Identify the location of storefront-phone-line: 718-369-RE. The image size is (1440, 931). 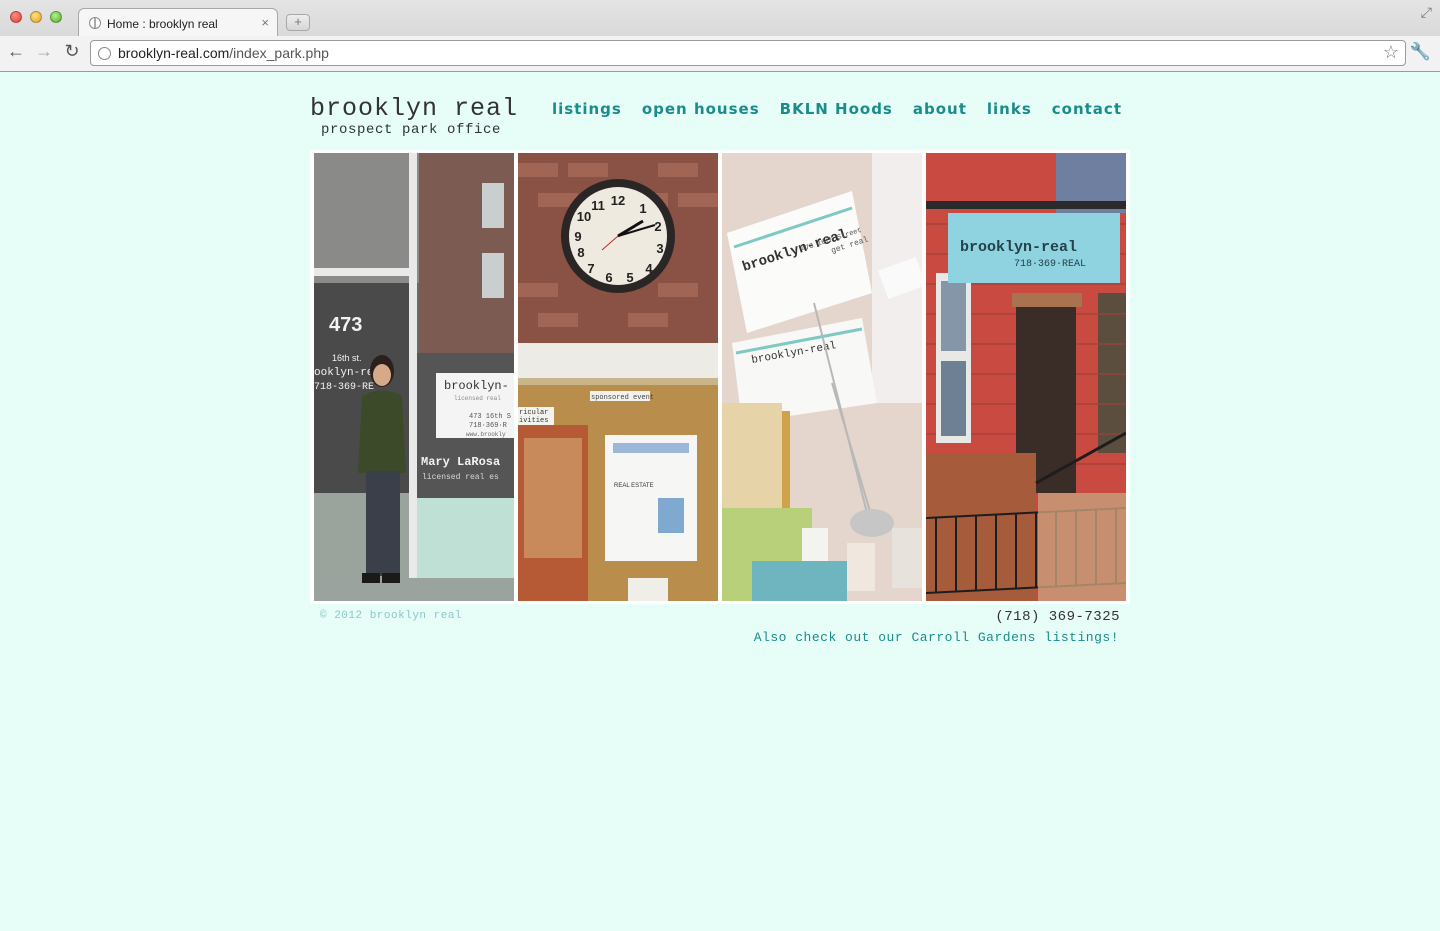
(344, 387).